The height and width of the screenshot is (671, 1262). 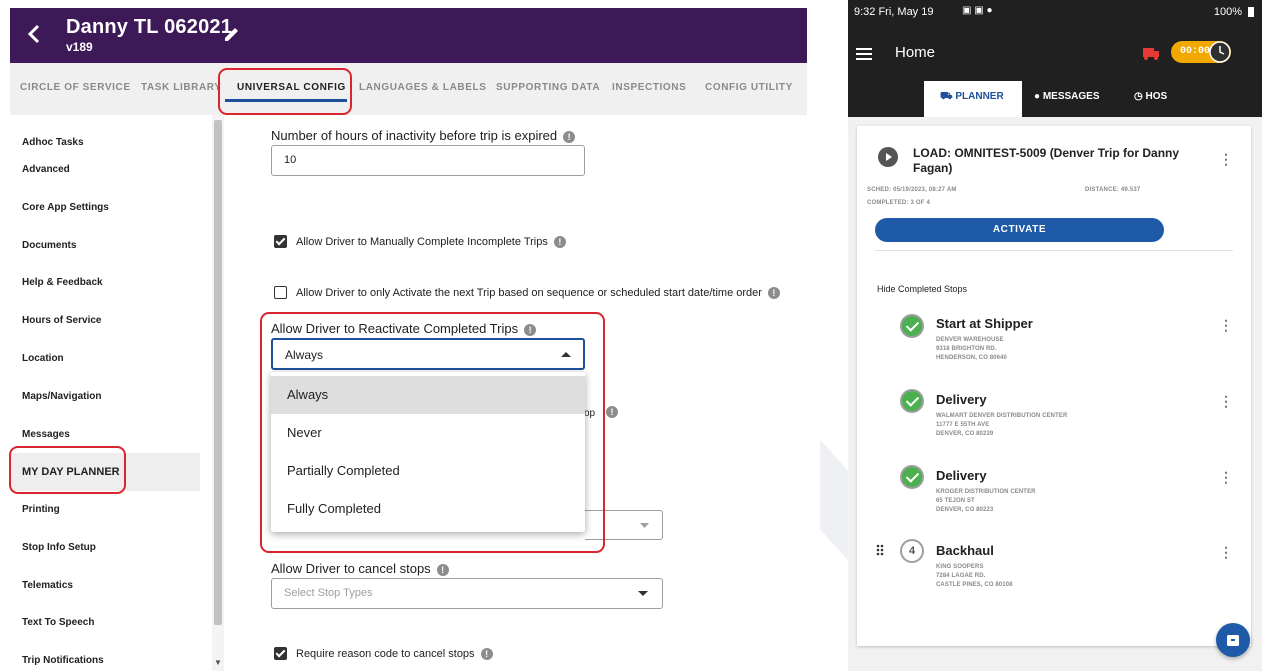 What do you see at coordinates (1055, 13) in the screenshot?
I see `status-bar: 9:32 Fri, May 19 ▣ ▣ ● 100%` at bounding box center [1055, 13].